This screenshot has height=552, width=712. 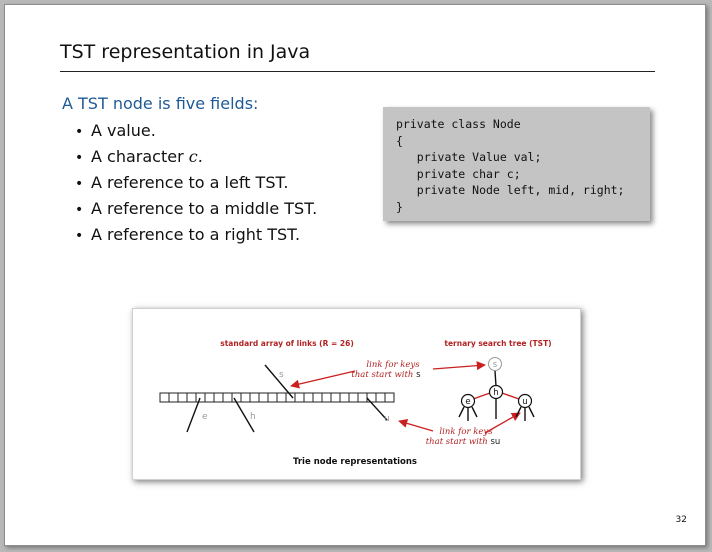 I want to click on tst-node-e-label: e, so click(x=467, y=402).